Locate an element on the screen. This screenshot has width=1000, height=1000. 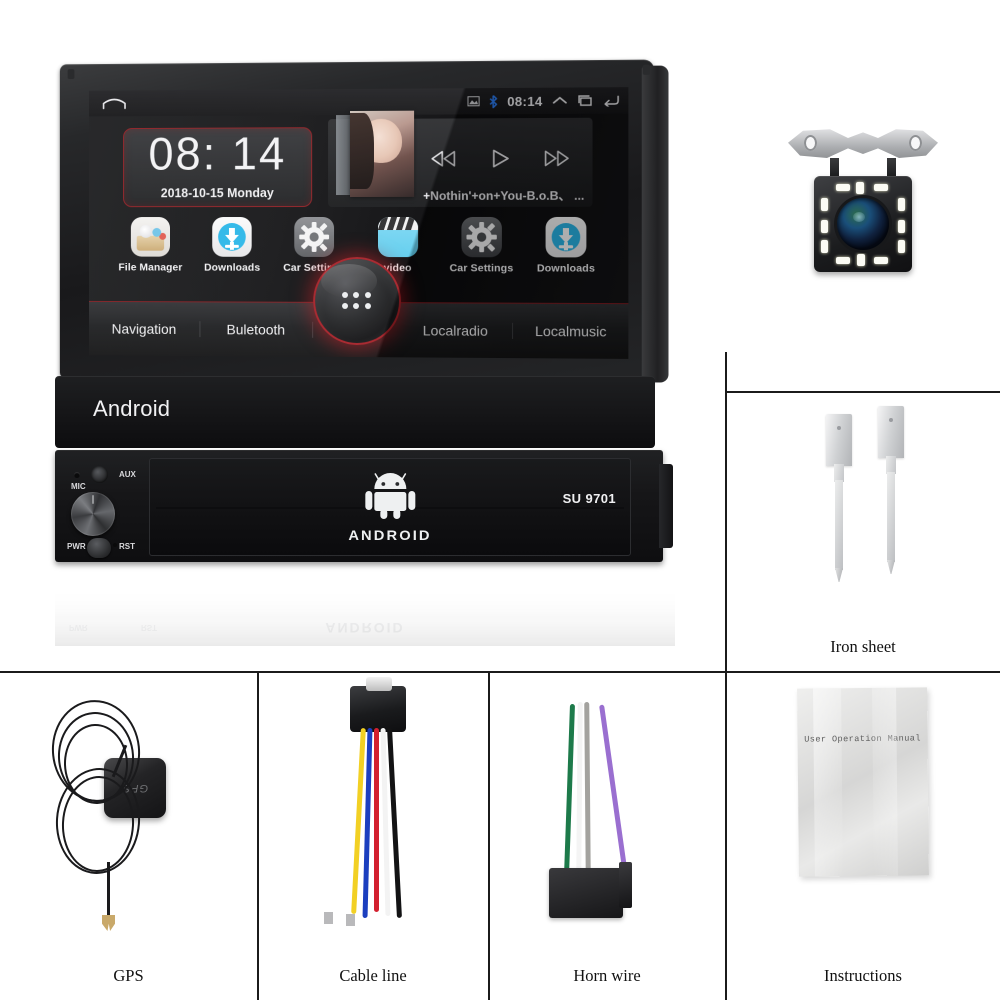
manual-image: User Operation Manual is located at coordinates (863, 813).